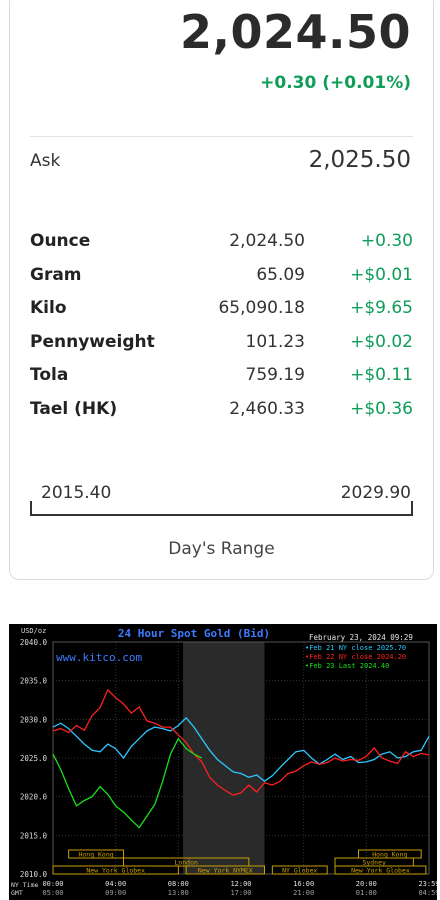 This screenshot has height=900, width=440. I want to click on unit-change: +$9.65, so click(381, 308).